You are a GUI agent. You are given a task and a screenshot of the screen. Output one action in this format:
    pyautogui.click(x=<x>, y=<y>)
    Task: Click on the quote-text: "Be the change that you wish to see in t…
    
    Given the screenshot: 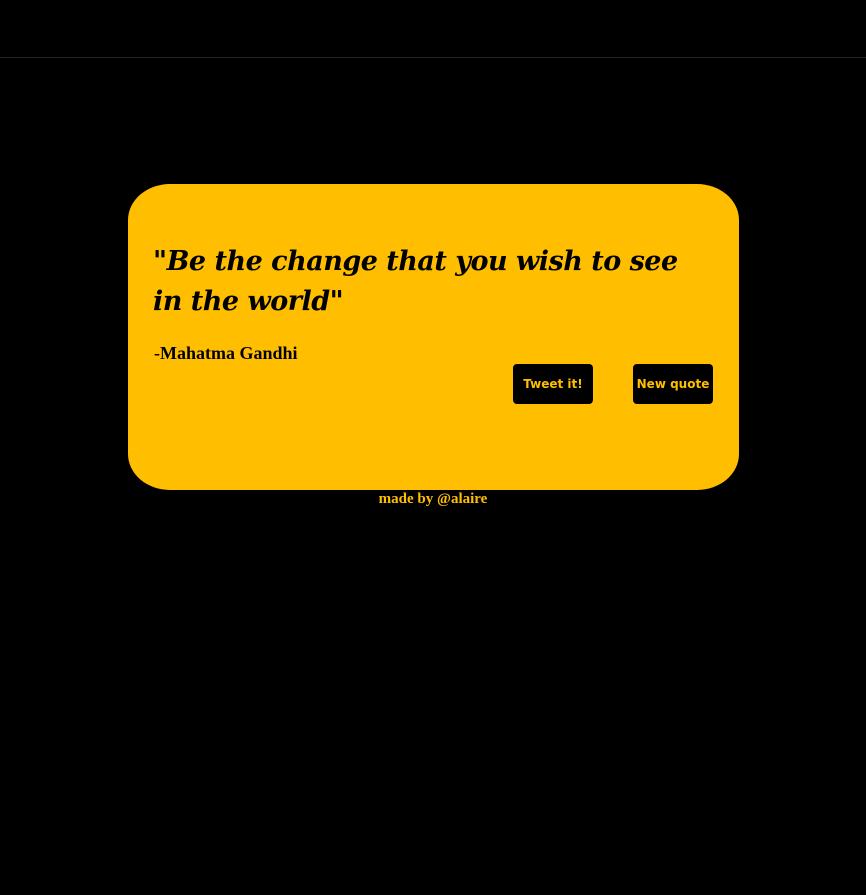 What is the action you would take?
    pyautogui.click(x=415, y=281)
    